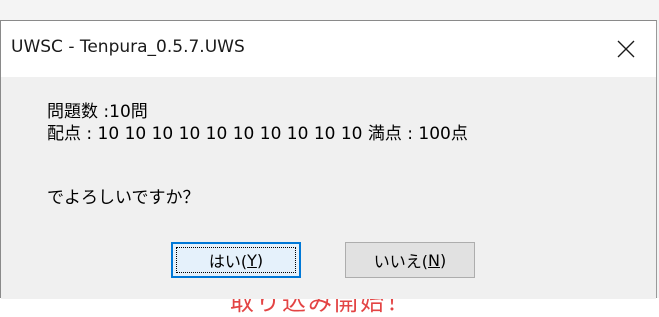 The image size is (659, 317). What do you see at coordinates (443, 260) in the screenshot?
I see `no-suffix: )` at bounding box center [443, 260].